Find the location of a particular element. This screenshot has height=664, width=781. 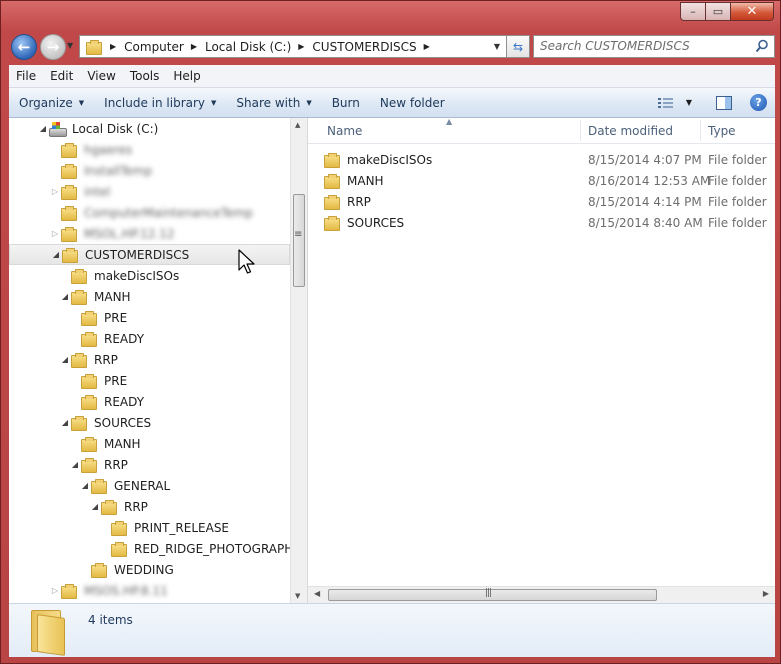

scroll-down-icon: ▼ is located at coordinates (297, 596).